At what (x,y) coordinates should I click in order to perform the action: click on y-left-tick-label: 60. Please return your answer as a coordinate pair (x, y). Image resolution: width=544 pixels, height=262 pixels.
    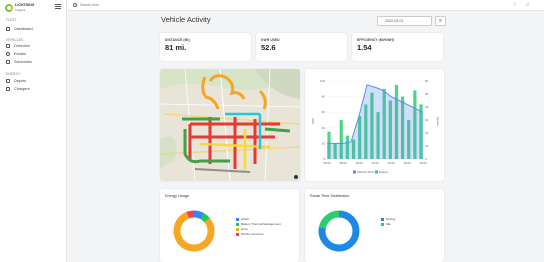
    Looking at the image, I should click on (324, 112).